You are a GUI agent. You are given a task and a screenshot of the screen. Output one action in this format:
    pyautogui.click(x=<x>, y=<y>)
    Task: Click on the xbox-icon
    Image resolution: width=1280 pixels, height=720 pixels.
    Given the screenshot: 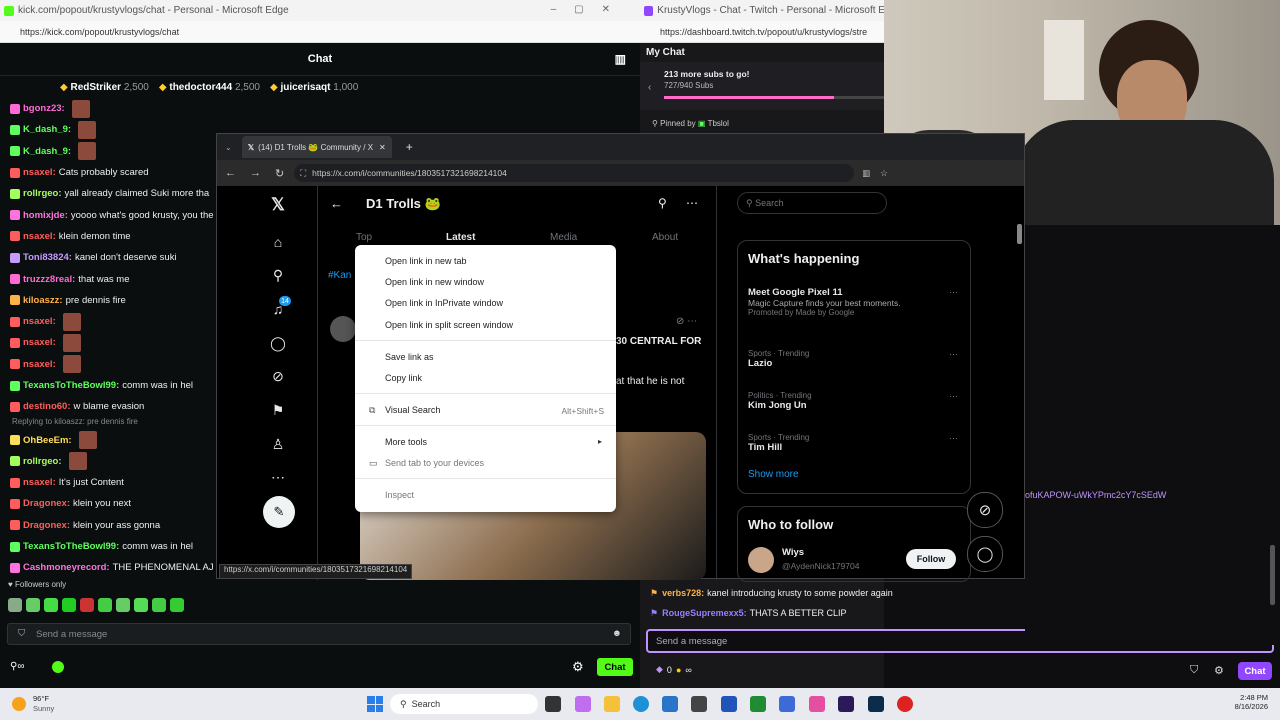 What is the action you would take?
    pyautogui.click(x=758, y=704)
    